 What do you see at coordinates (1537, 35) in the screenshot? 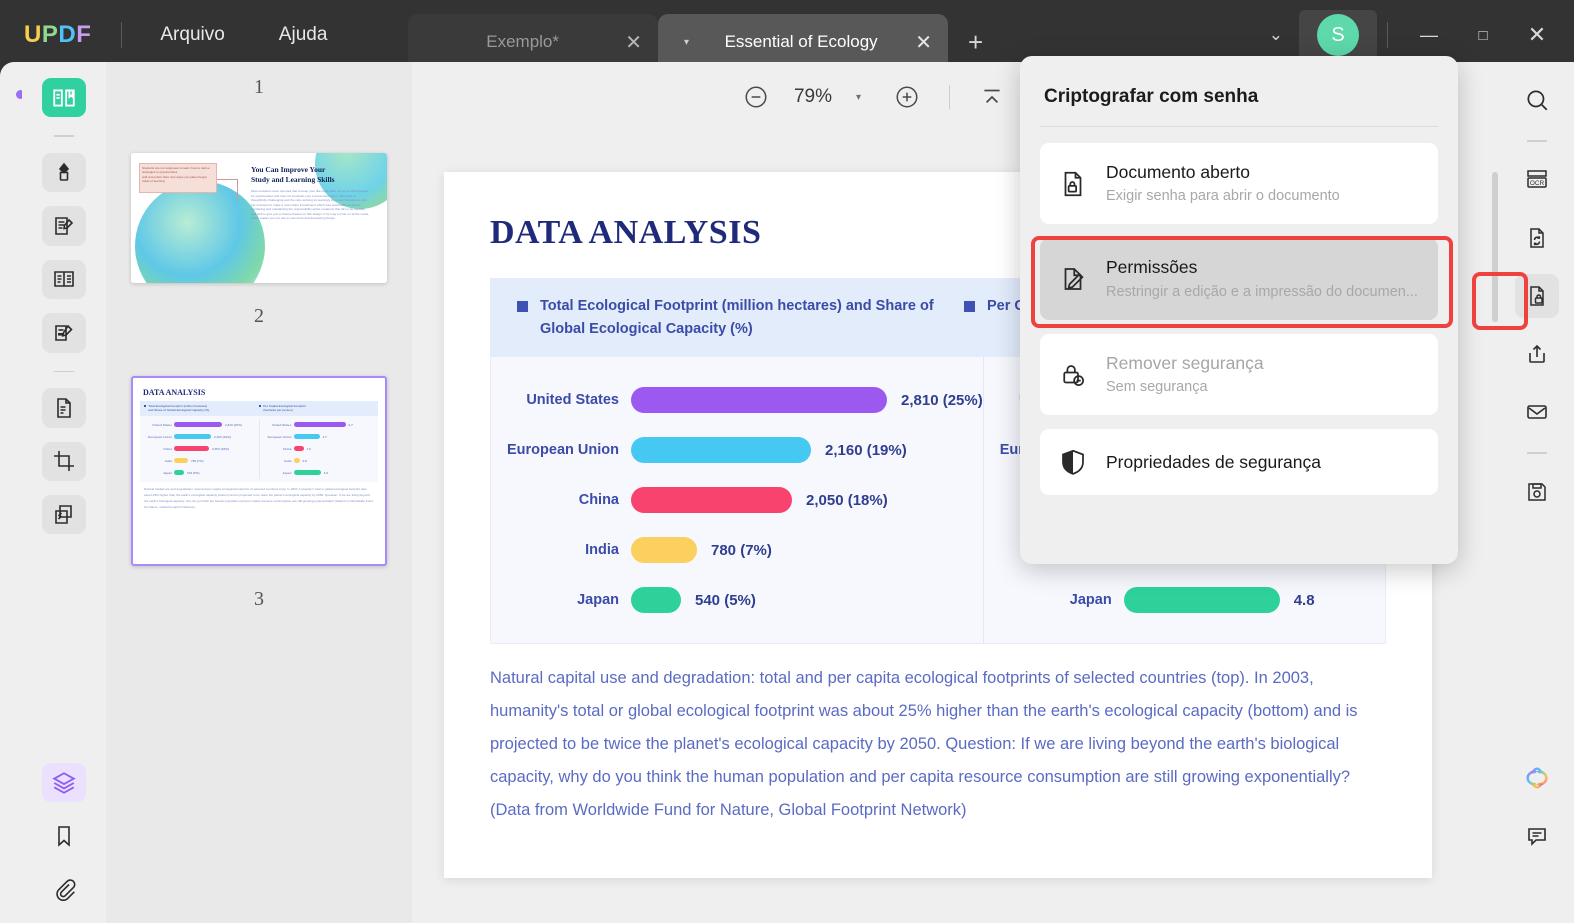
I see `close-button: ✕` at bounding box center [1537, 35].